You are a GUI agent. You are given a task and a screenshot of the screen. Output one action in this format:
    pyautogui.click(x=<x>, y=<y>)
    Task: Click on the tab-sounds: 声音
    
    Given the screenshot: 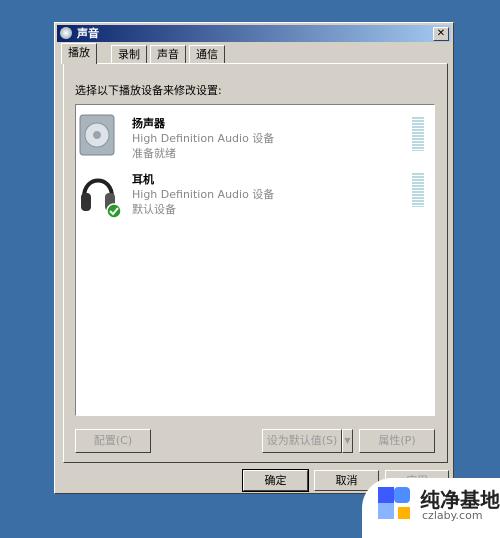 What is the action you would take?
    pyautogui.click(x=168, y=54)
    